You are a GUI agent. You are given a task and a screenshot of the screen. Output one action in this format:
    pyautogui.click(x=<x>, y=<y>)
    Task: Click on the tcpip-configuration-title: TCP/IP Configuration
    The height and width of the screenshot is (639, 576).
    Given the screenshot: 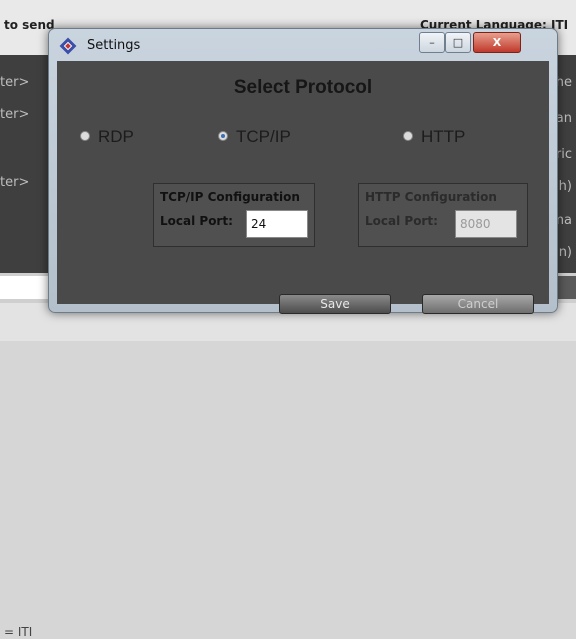 What is the action you would take?
    pyautogui.click(x=230, y=197)
    